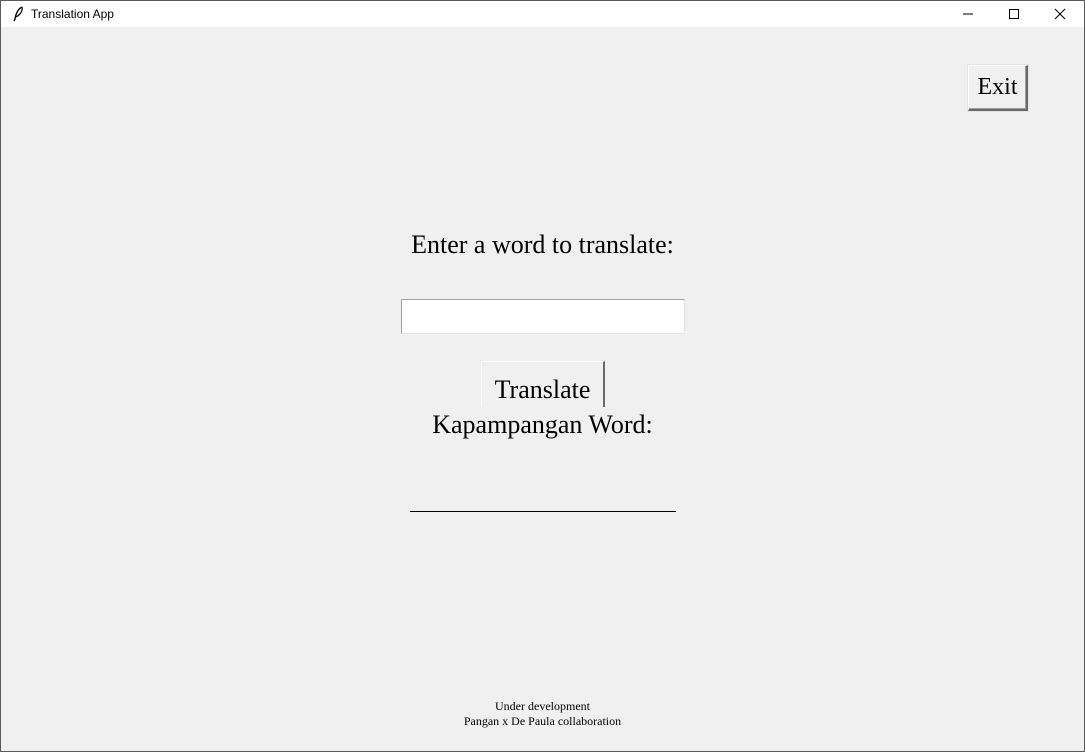  Describe the element at coordinates (542, 14) in the screenshot. I see `title-bar: Translation App` at that location.